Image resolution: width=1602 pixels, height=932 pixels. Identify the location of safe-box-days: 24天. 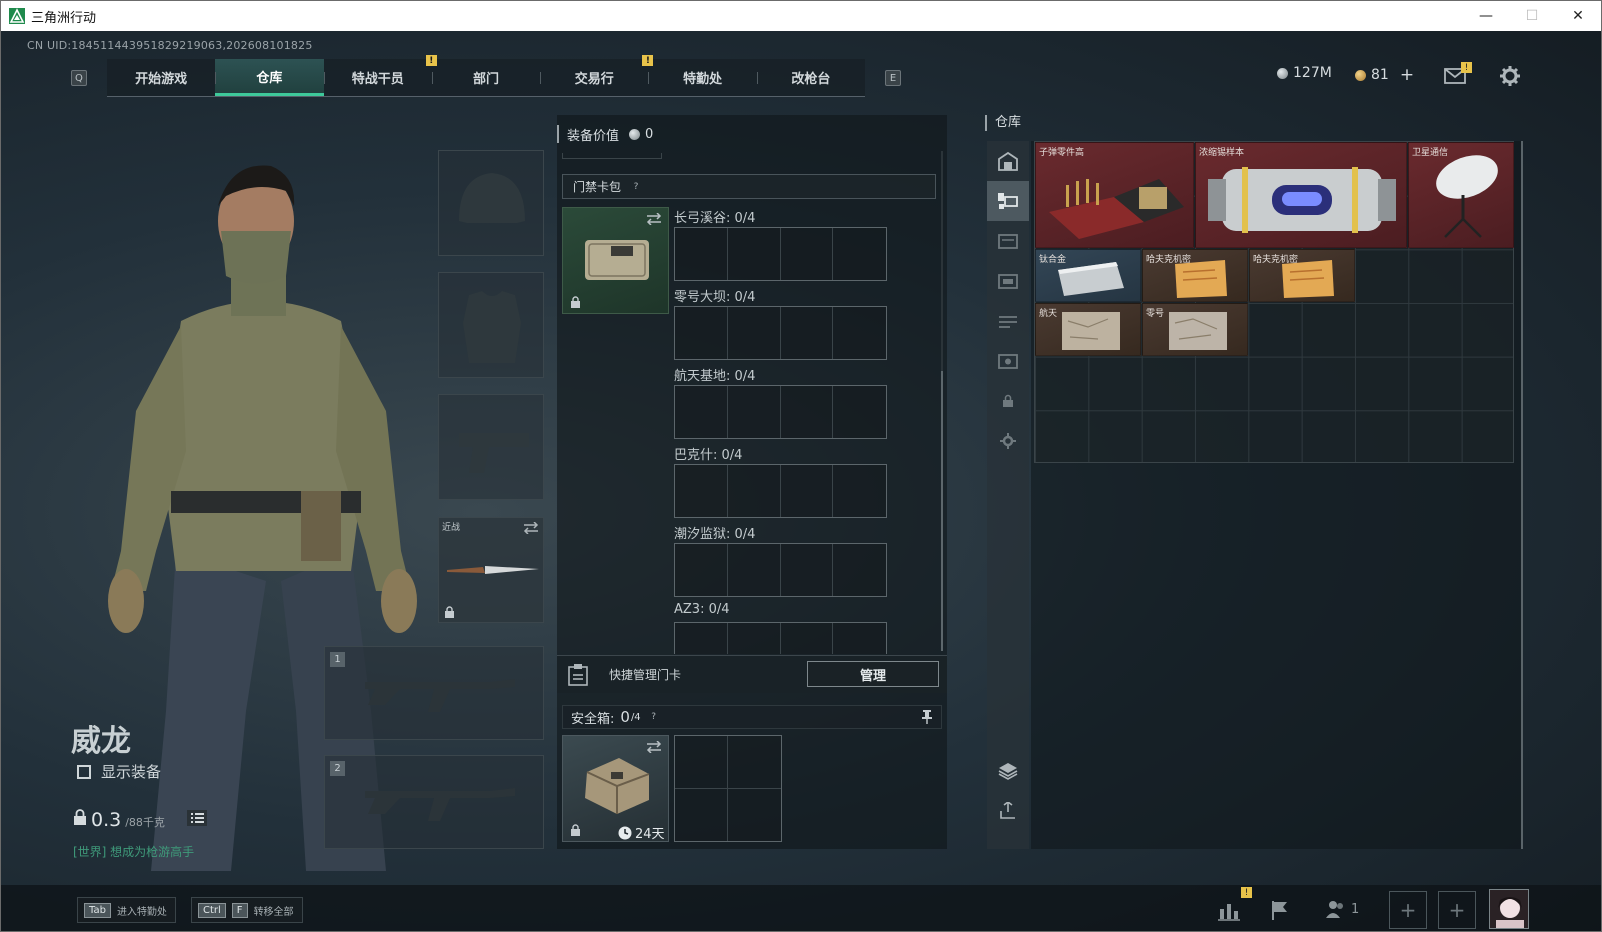
(650, 834).